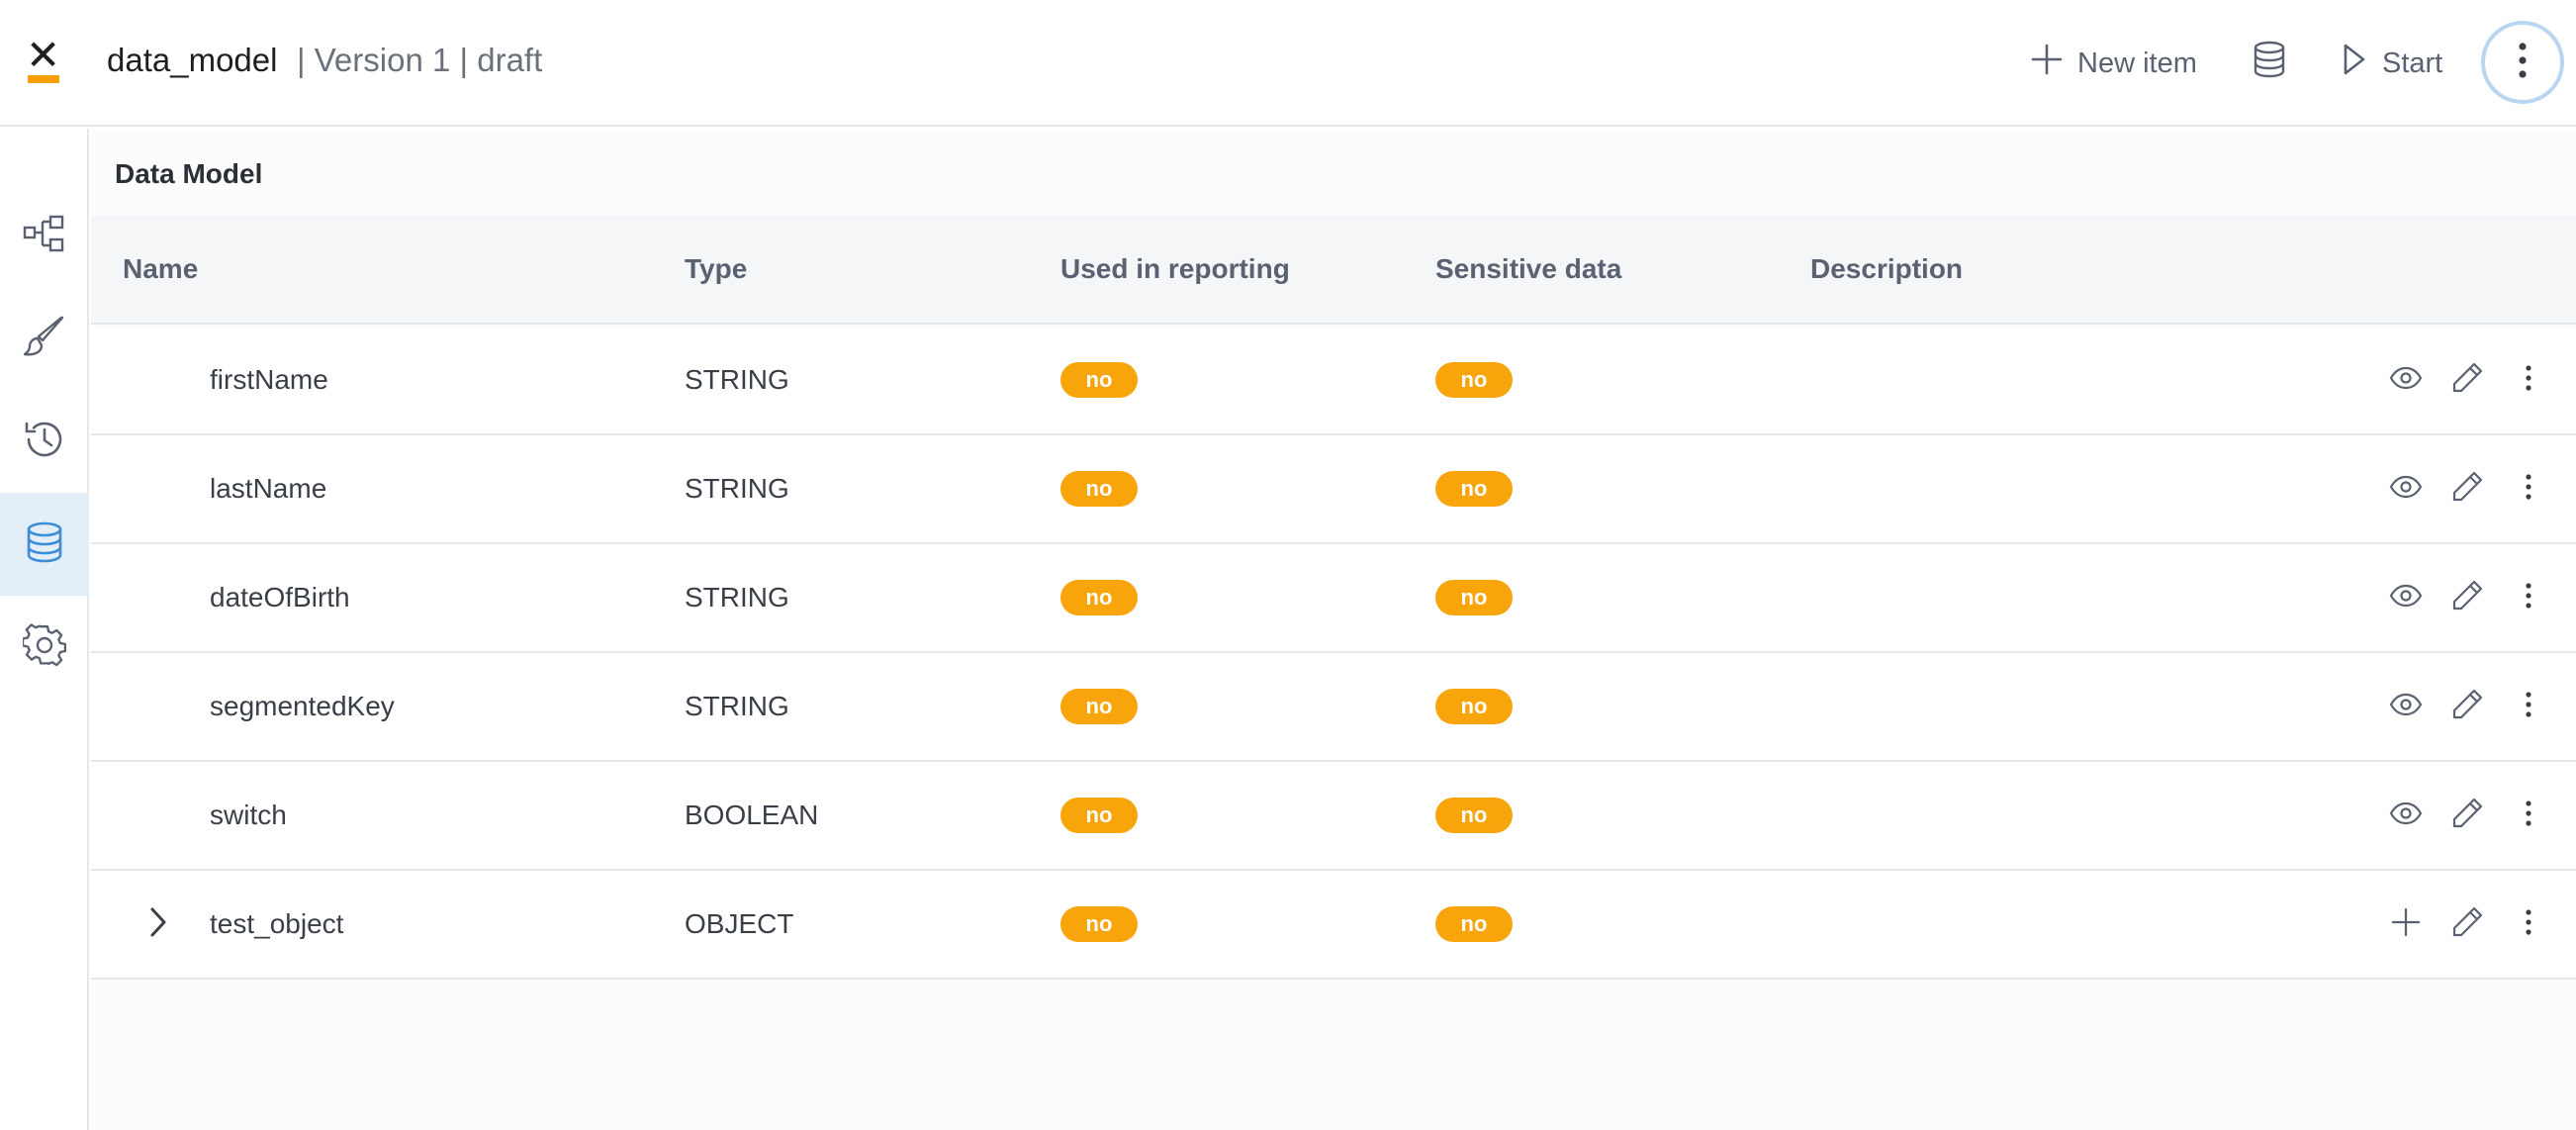 The height and width of the screenshot is (1130, 2576). I want to click on sidebar-item-theme, so click(44, 338).